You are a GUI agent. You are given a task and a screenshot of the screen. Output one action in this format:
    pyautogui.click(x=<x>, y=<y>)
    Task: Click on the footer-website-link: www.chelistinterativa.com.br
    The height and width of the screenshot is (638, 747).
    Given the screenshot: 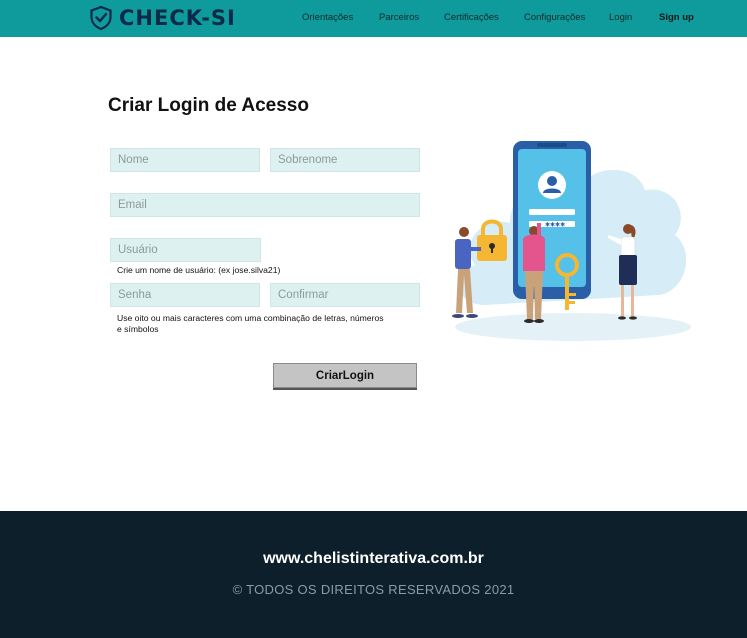 What is the action you would take?
    pyautogui.click(x=373, y=559)
    